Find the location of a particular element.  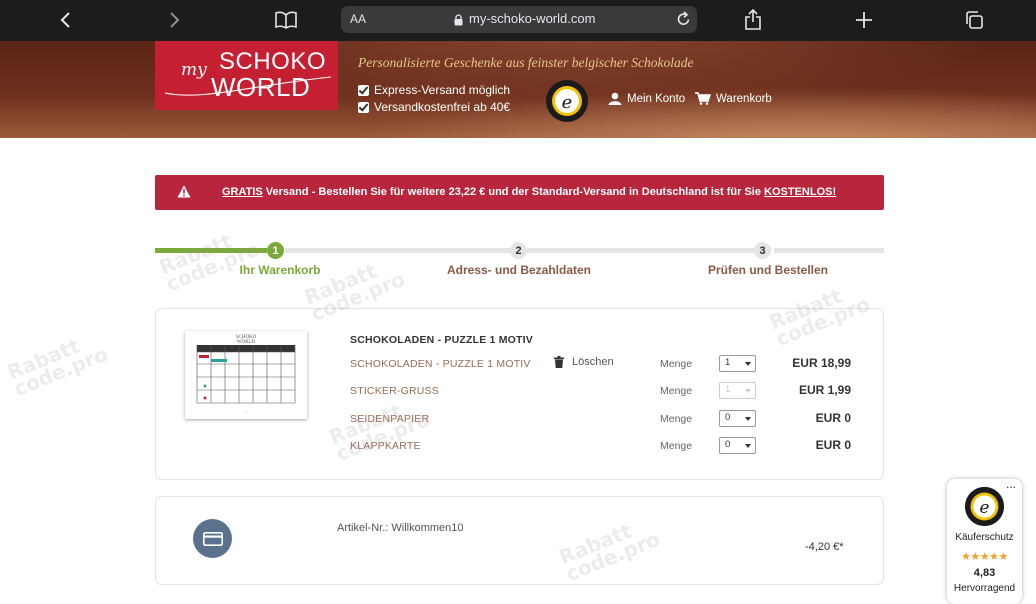

product-thumbnail: SCHOKO WORLD ~ is located at coordinates (246, 375).